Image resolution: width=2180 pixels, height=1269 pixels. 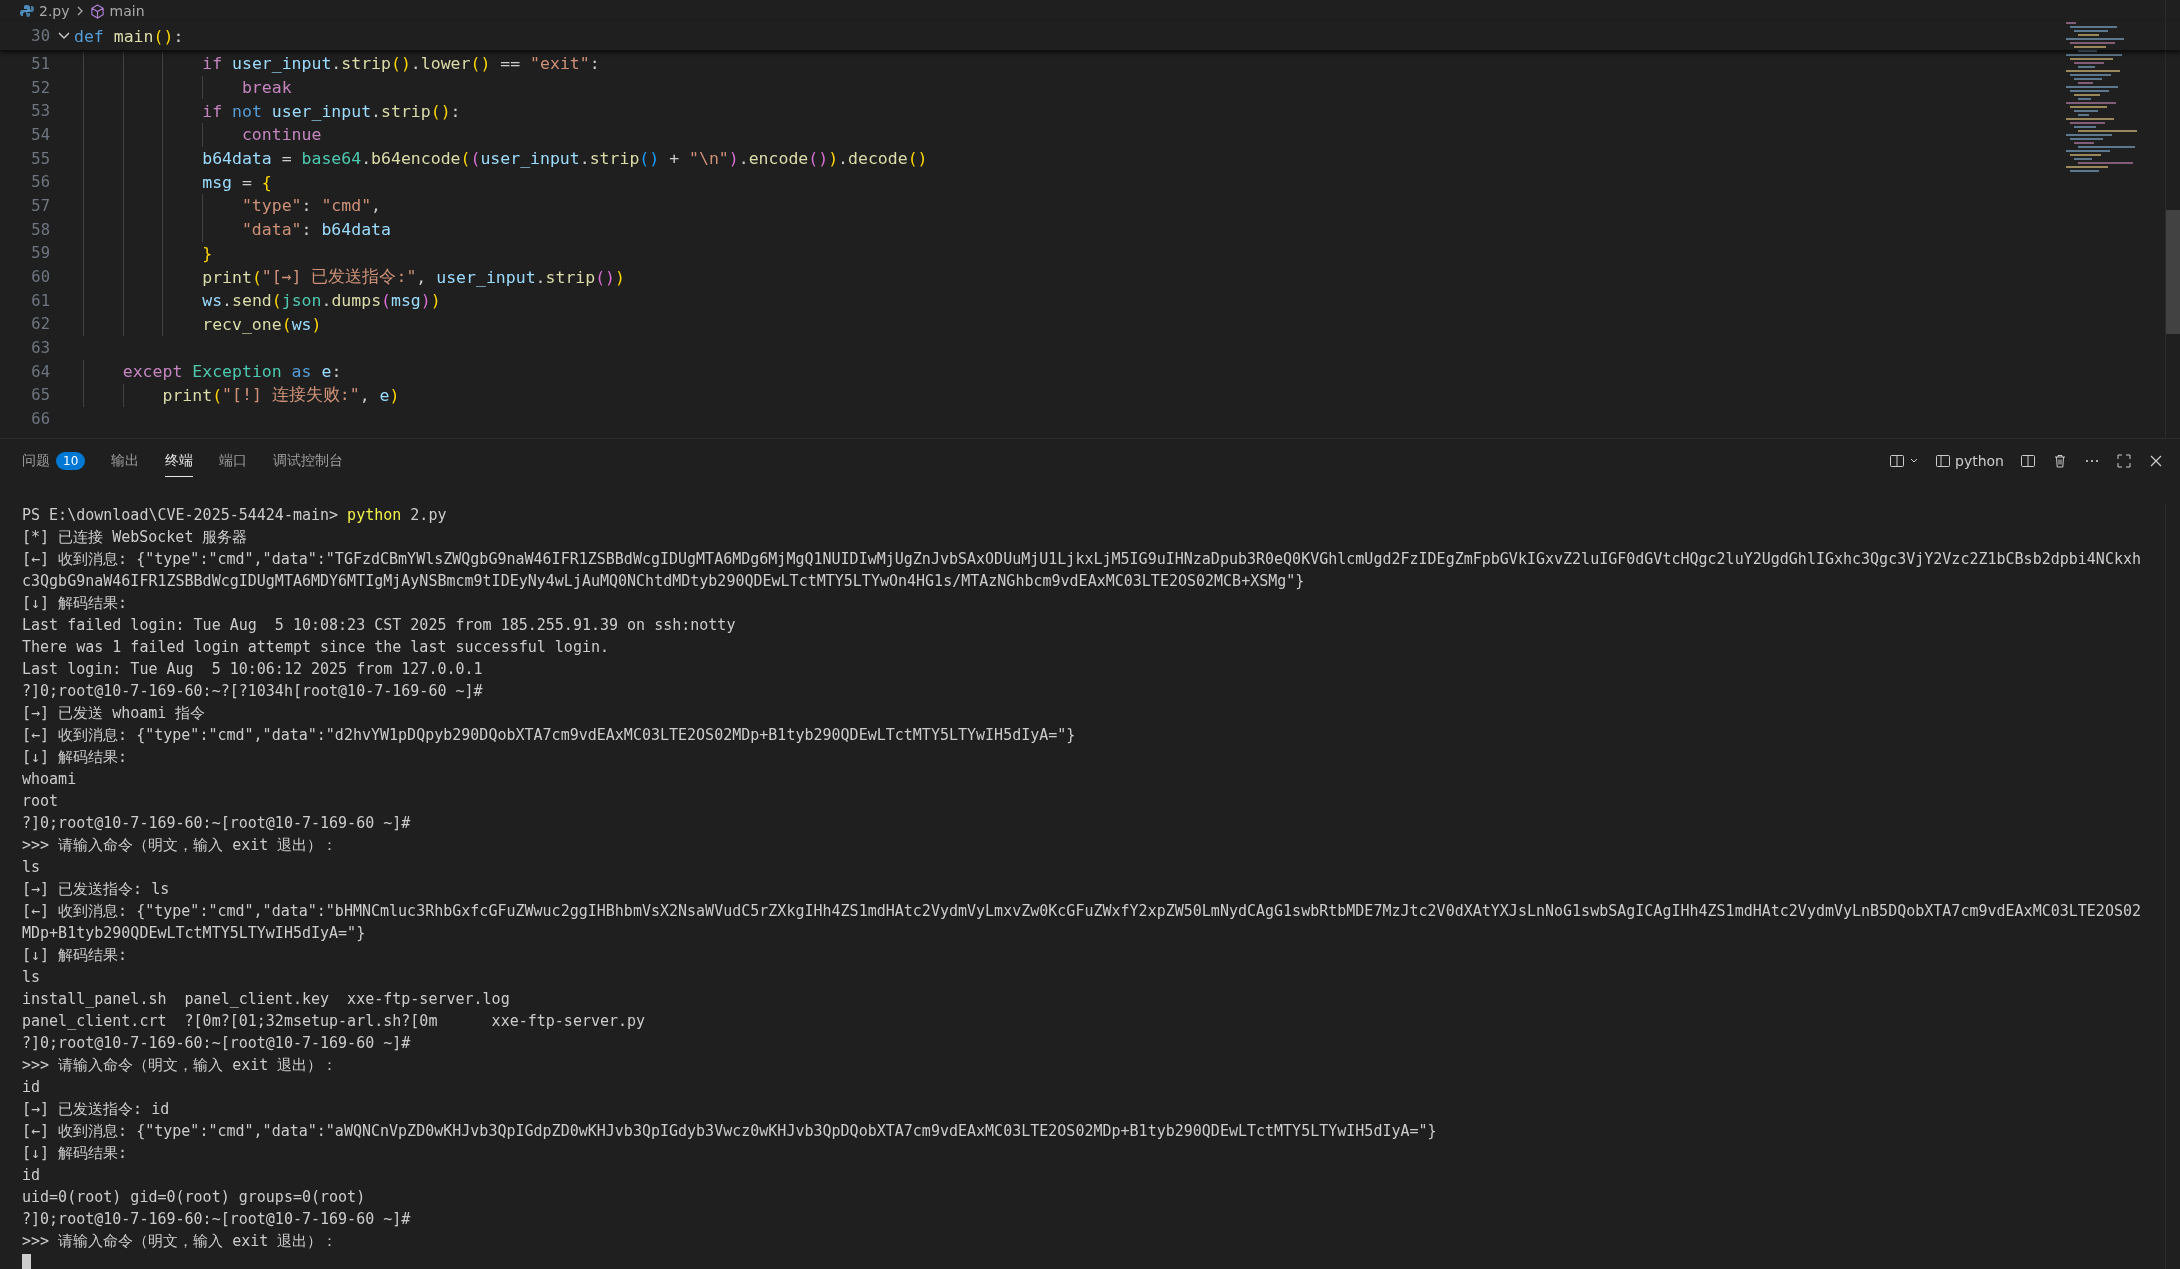 What do you see at coordinates (40, 300) in the screenshot?
I see `line-number: 61` at bounding box center [40, 300].